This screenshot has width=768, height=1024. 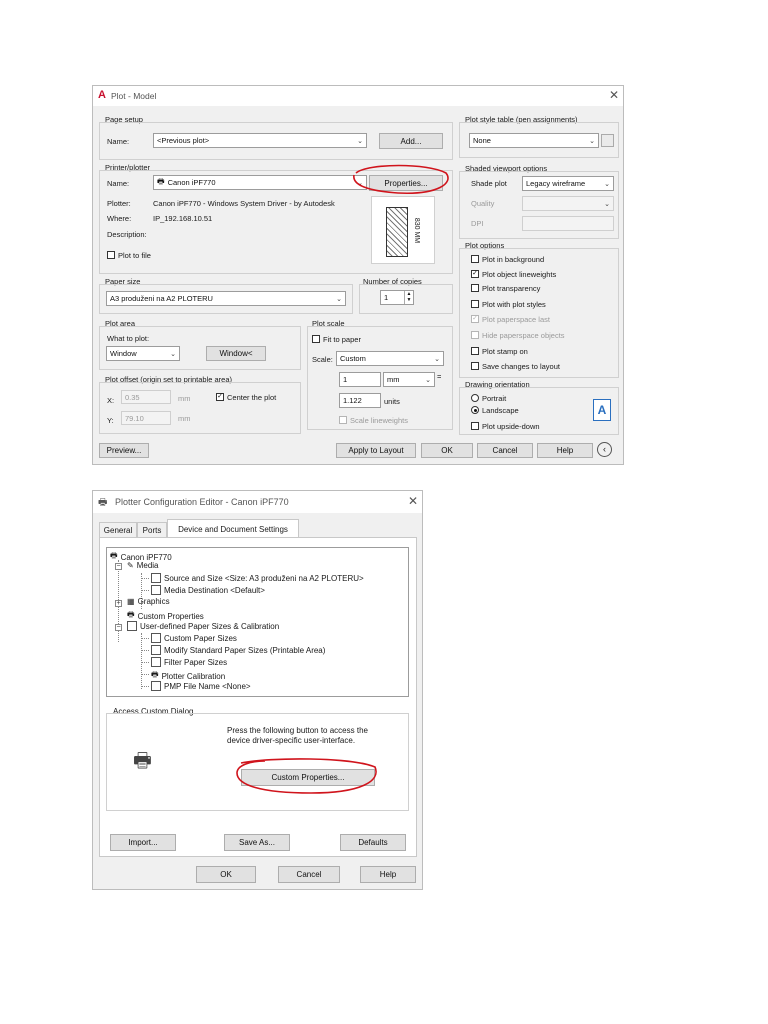 I want to click on tree-item-media-destination: Media Destination <Default>, so click(x=208, y=590).